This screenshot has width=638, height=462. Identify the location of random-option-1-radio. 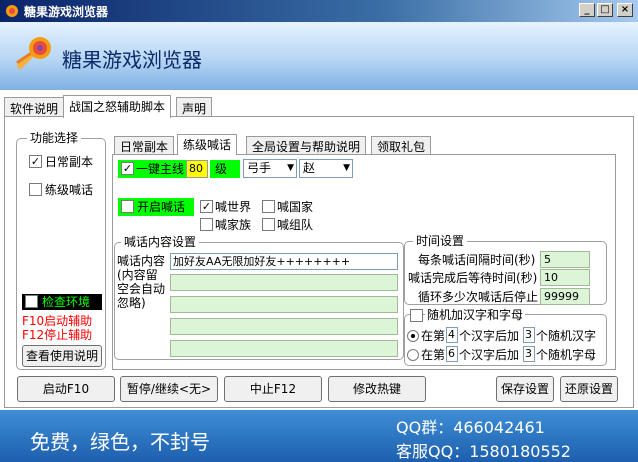
(413, 336).